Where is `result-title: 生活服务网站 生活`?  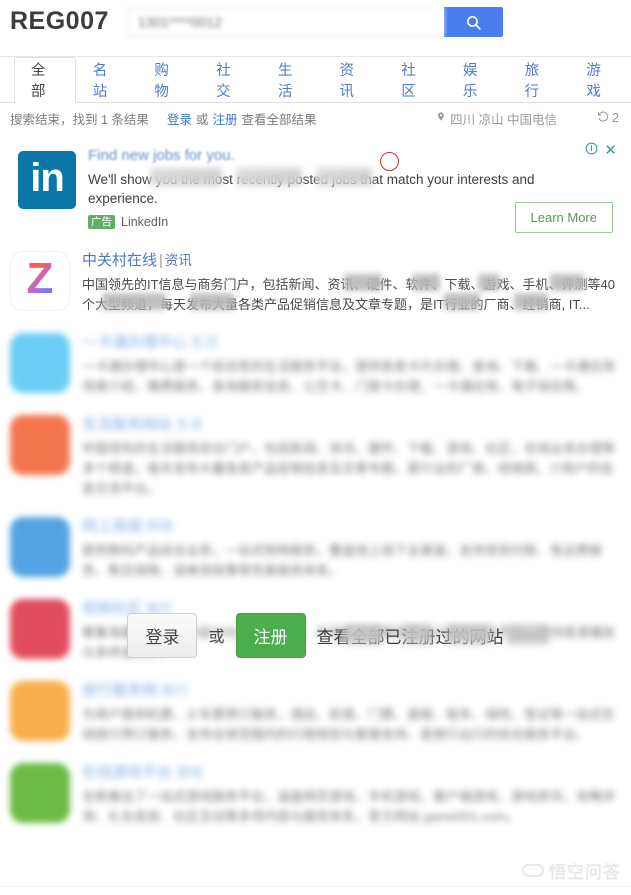 result-title: 生活服务网站 生活 is located at coordinates (351, 423).